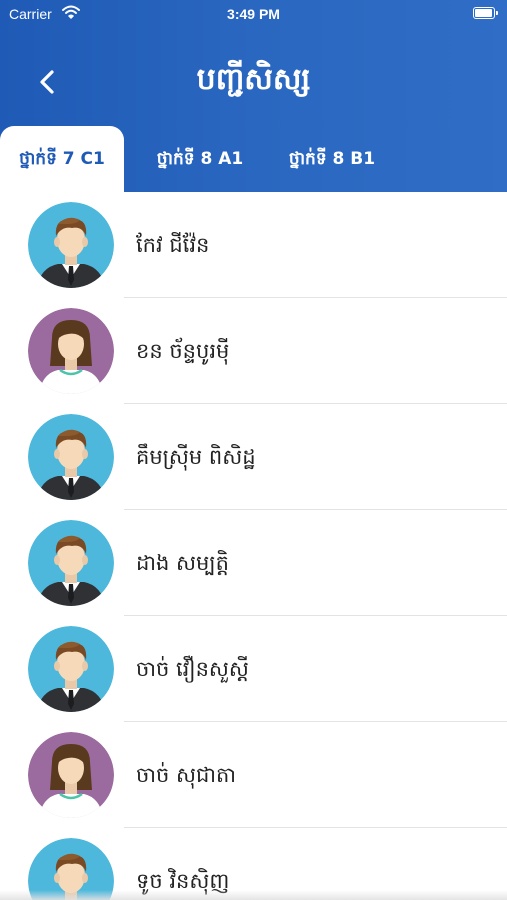  Describe the element at coordinates (332, 159) in the screenshot. I see `tab-grade-8-b1: ថ្នាក់ទី 8 B1` at that location.